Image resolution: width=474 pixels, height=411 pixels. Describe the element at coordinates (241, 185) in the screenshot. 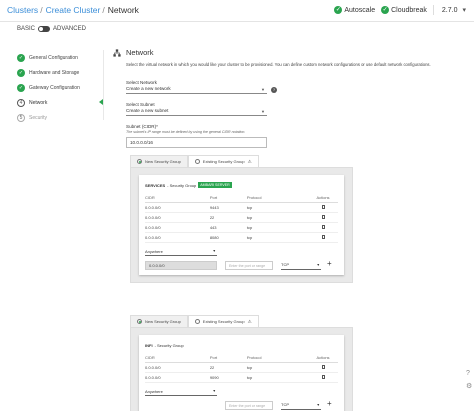

I see `security-group-title: SERVICES - Security Group AMBARI SERVER` at that location.